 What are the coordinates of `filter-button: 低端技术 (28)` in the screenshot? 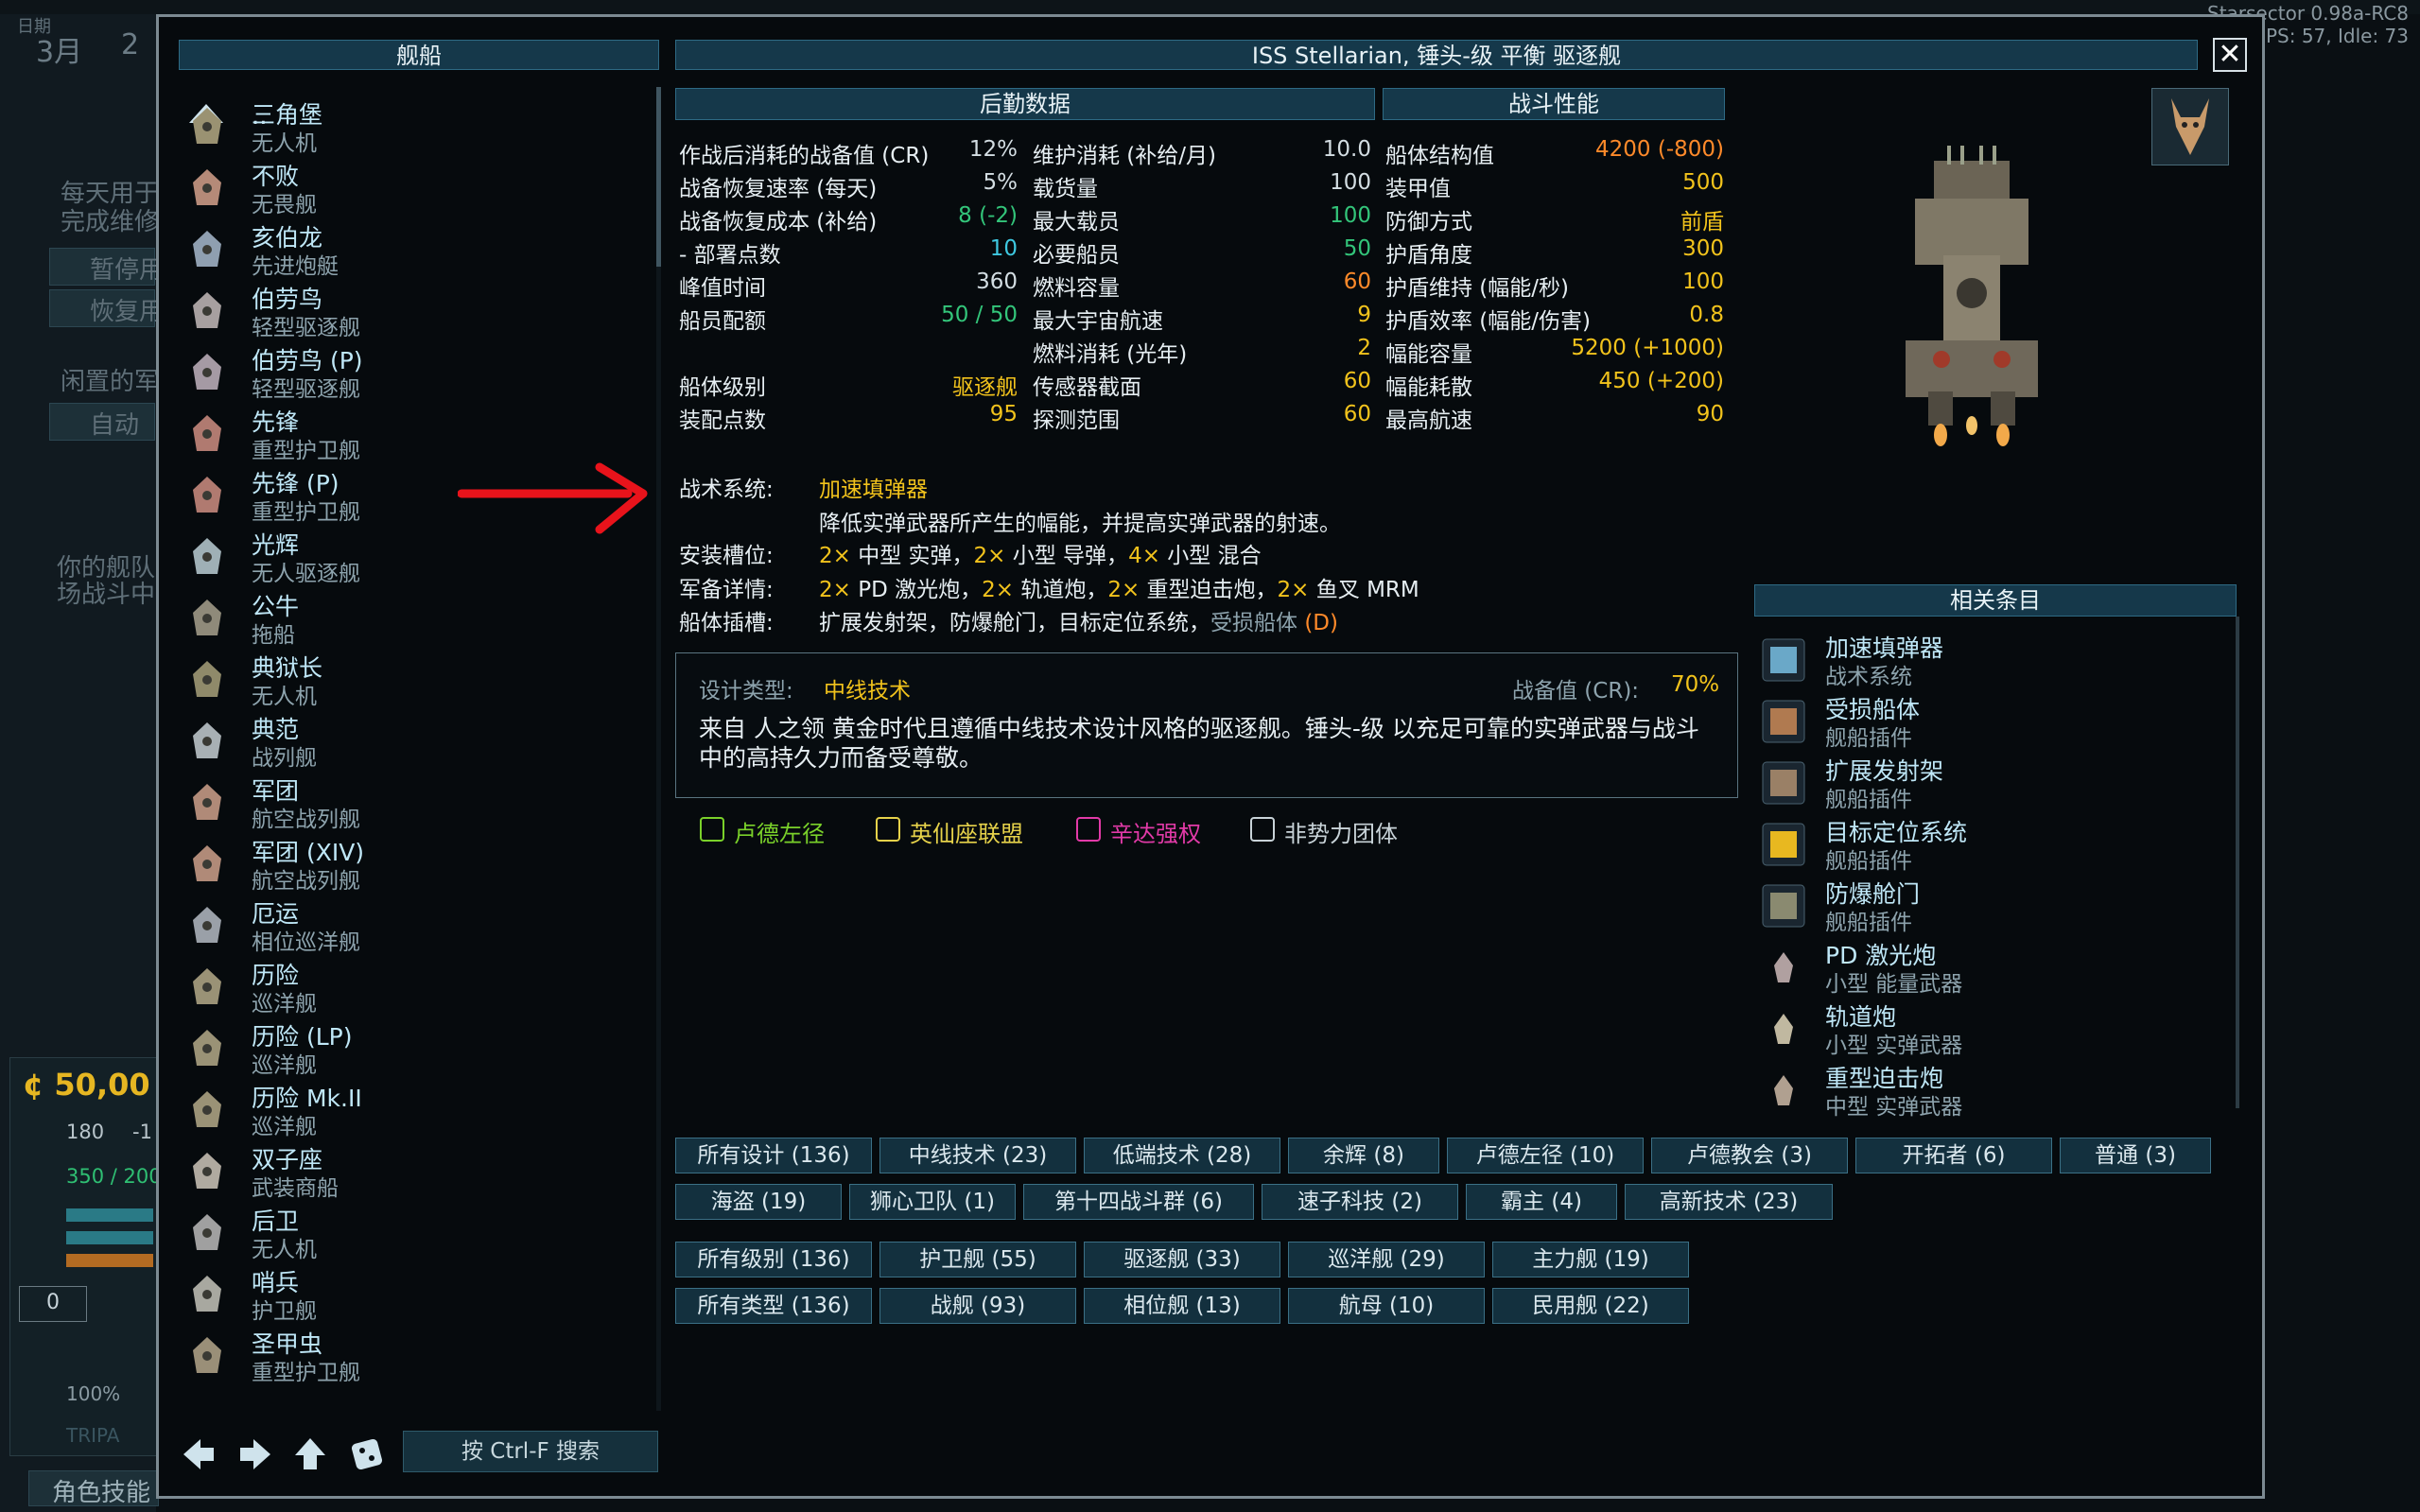 It's located at (1182, 1155).